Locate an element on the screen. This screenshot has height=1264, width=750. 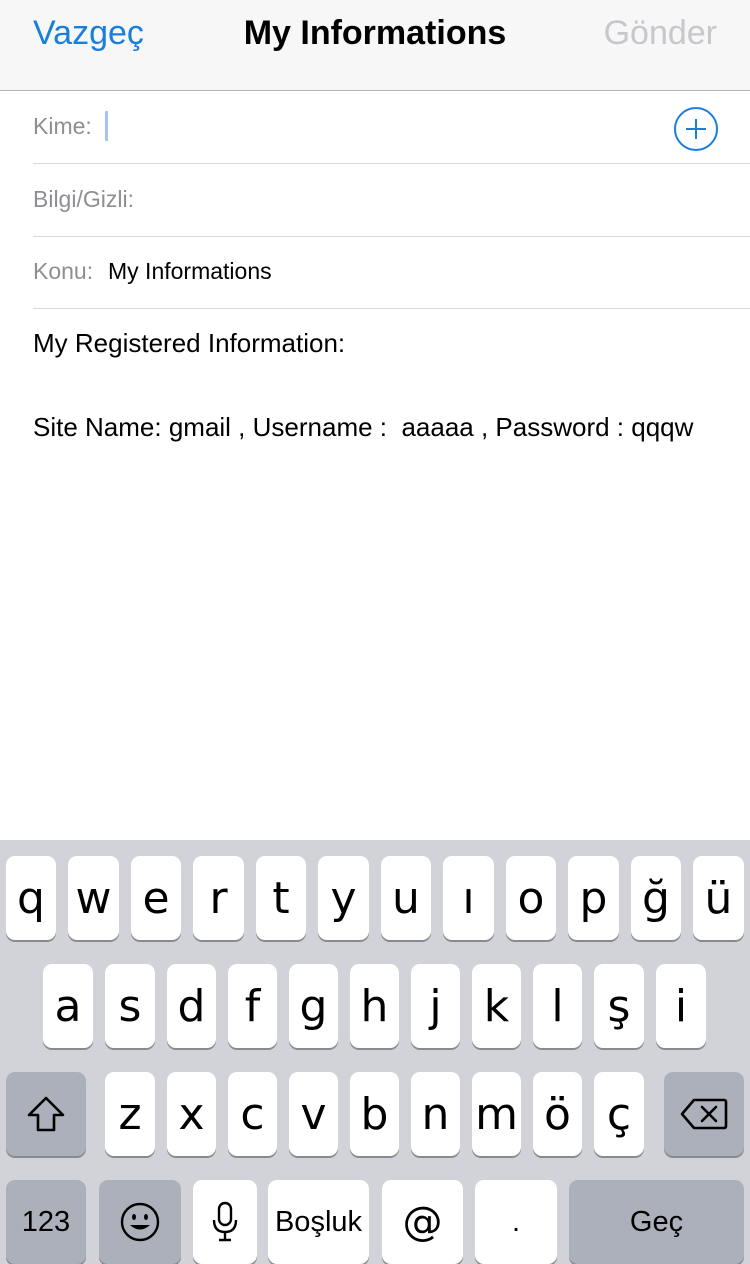
key-y: y is located at coordinates (343, 898).